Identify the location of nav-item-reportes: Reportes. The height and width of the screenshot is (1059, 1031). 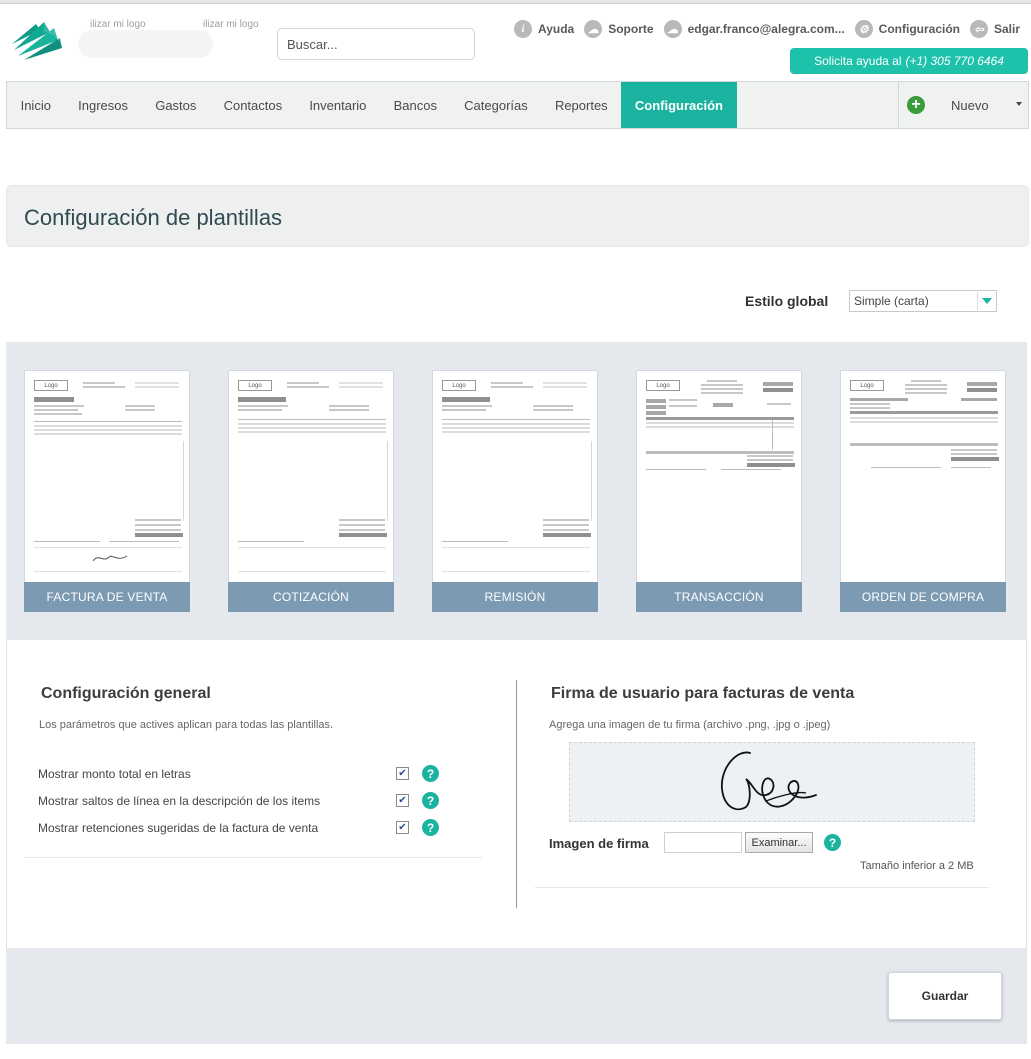
(581, 105).